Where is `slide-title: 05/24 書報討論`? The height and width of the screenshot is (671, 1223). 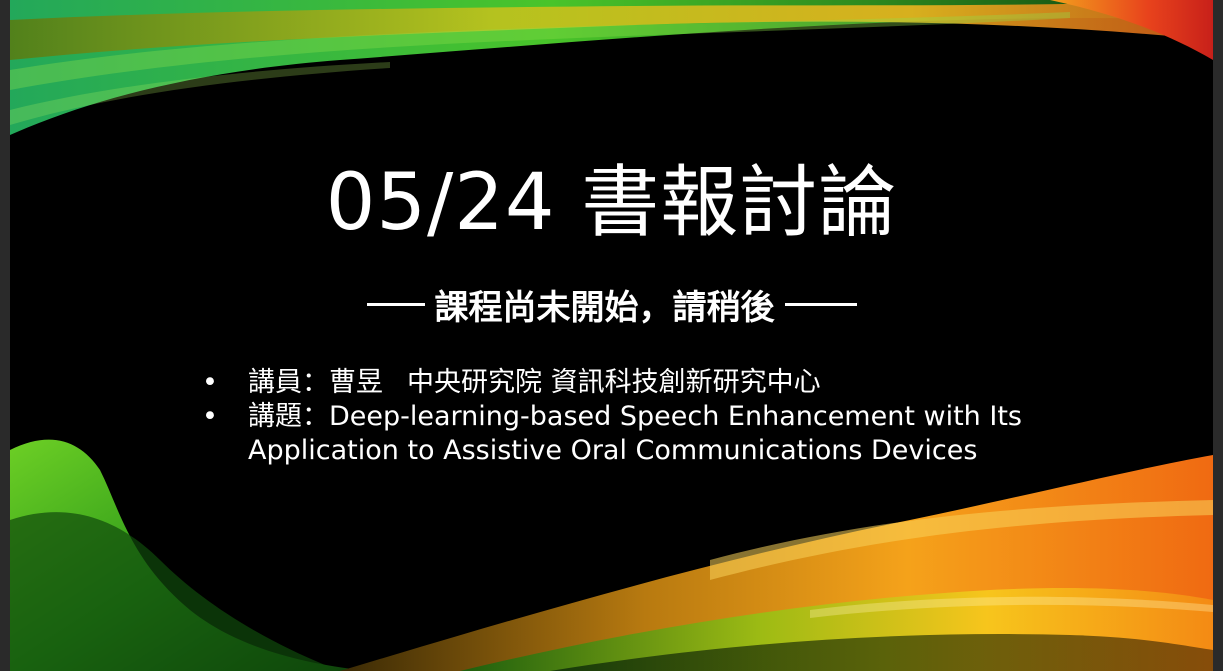
slide-title: 05/24 書報討論 is located at coordinates (611, 203).